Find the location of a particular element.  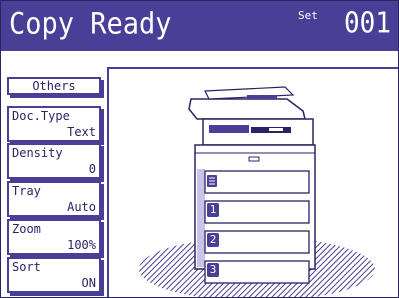

tray-label: Tray is located at coordinates (26, 191).